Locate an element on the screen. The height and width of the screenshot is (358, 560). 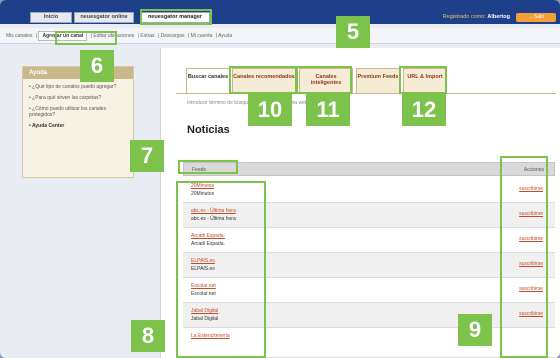
tab-premium-feeds: Premium Feeds is located at coordinates (378, 81).